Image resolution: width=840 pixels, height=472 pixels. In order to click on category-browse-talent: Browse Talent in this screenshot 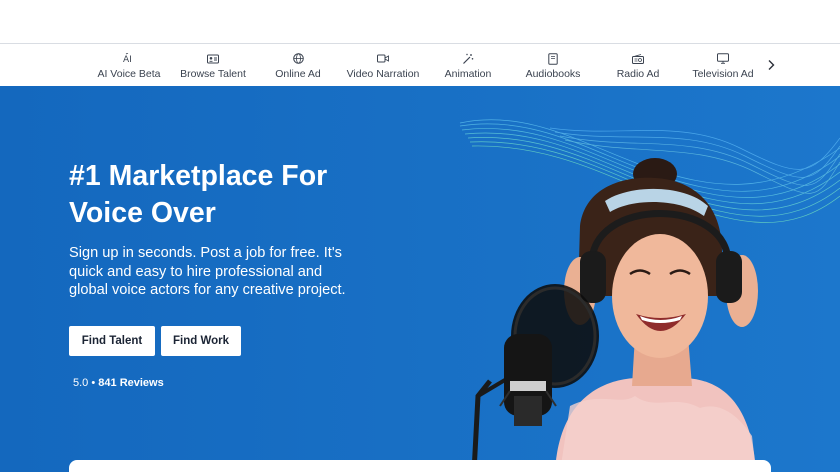, I will do `click(213, 65)`.